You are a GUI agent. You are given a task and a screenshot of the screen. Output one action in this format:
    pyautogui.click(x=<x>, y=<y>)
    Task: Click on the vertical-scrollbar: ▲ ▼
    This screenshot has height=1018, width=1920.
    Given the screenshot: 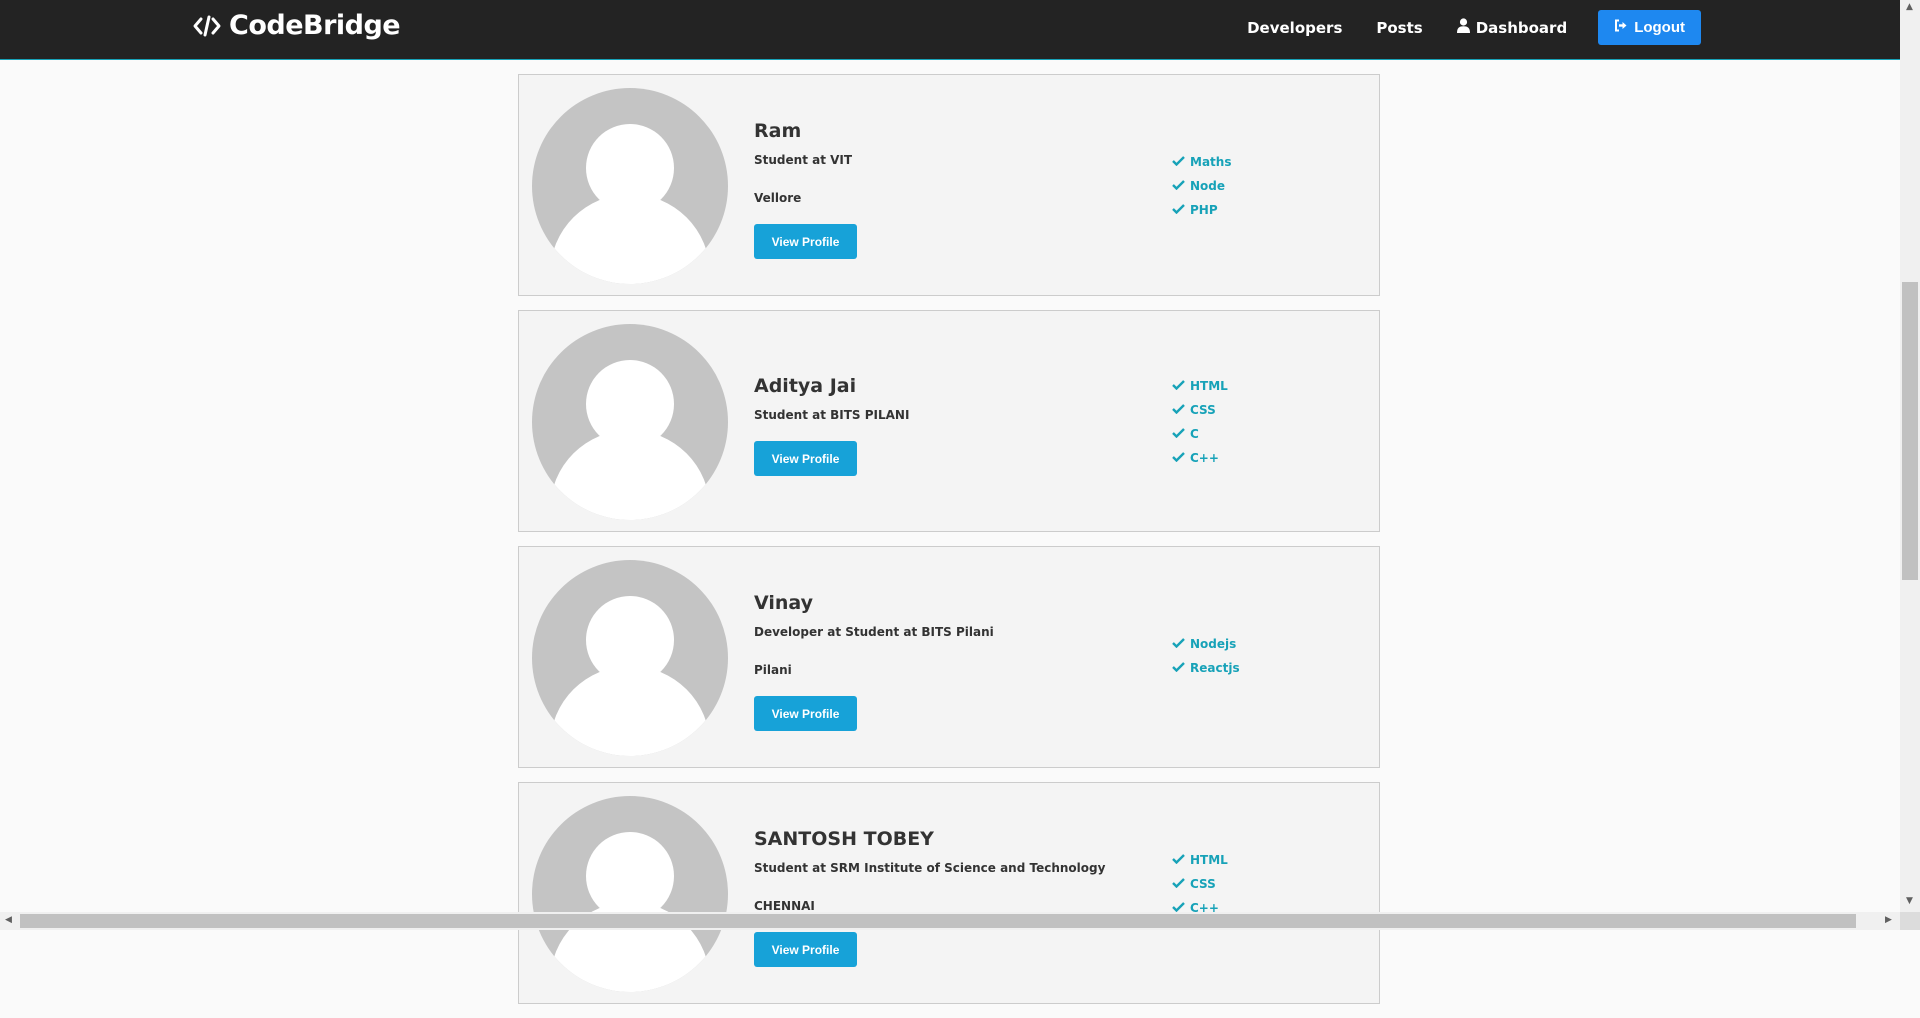 What is the action you would take?
    pyautogui.click(x=1910, y=456)
    